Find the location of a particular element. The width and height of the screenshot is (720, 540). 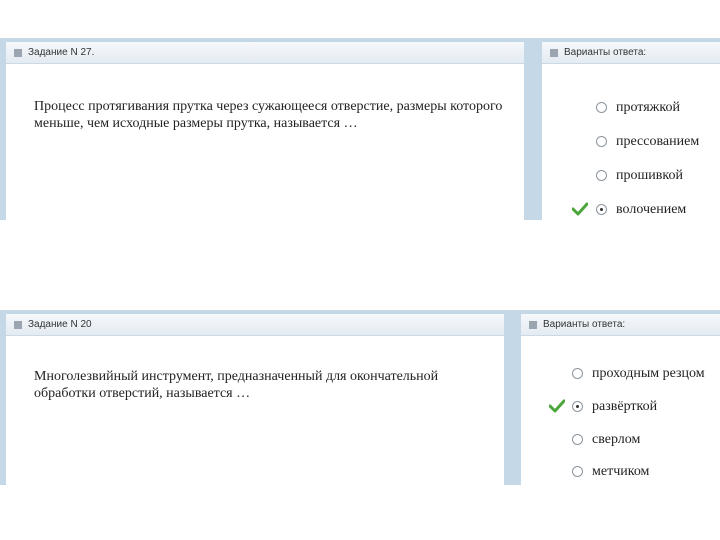

task-number-label: Задание N 27. is located at coordinates (61, 52).